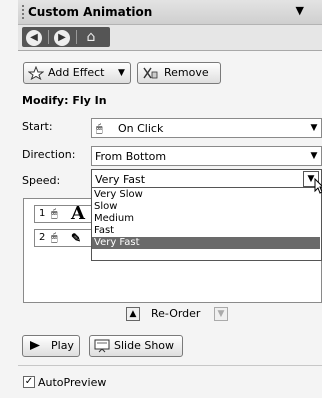 This screenshot has height=398, width=322. Describe the element at coordinates (42, 237) in the screenshot. I see `effect-number: 2` at that location.